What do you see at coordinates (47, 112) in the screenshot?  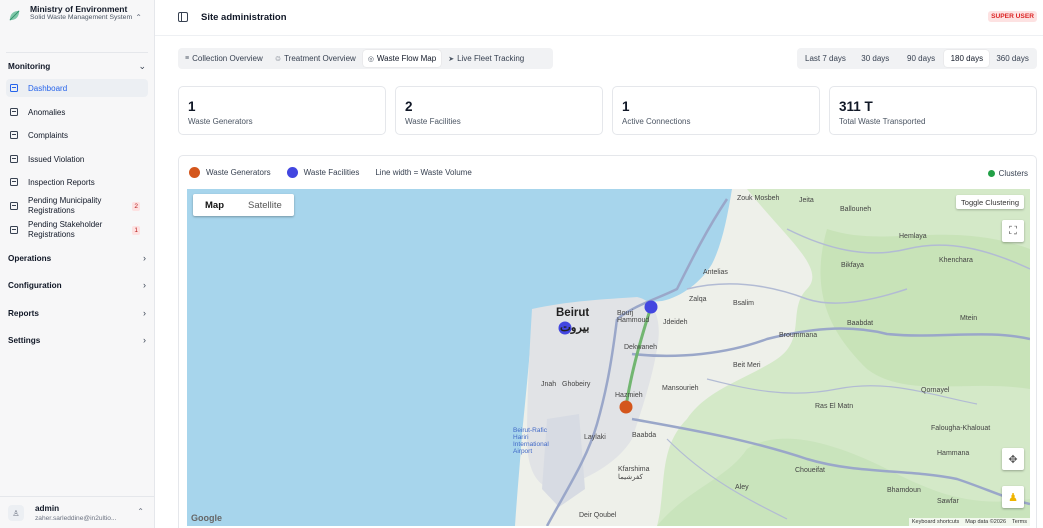 I see `sidebar-item-label: Anomalies` at bounding box center [47, 112].